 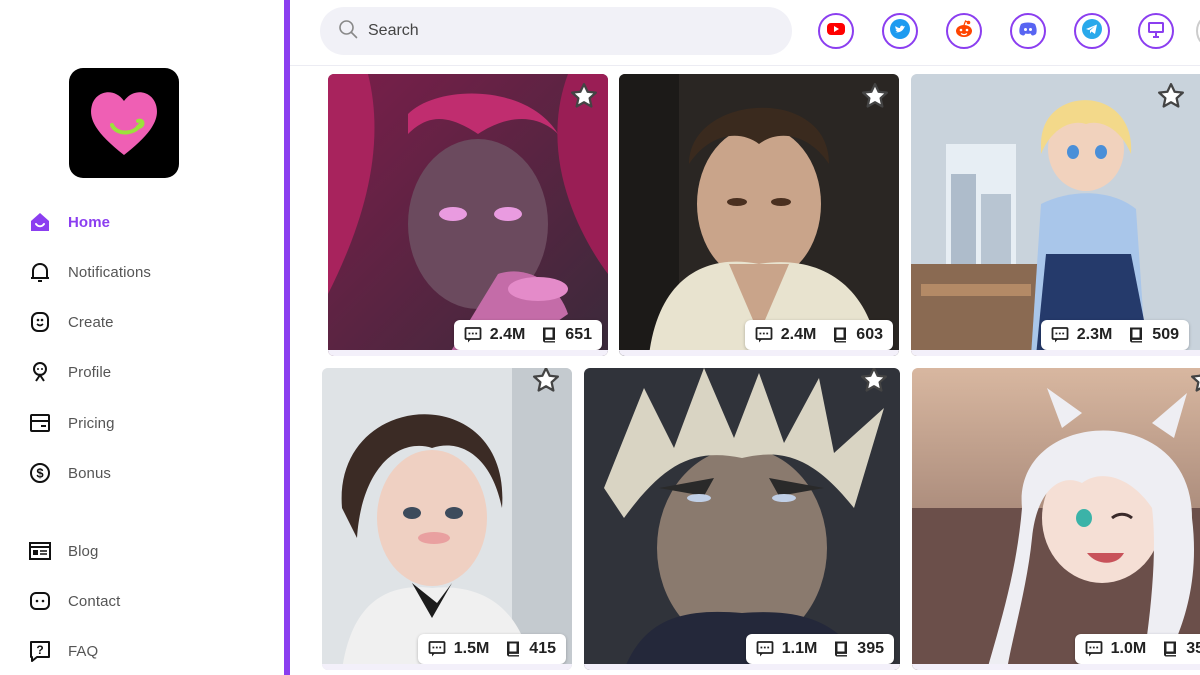 I want to click on message-count: 2.3M, so click(x=1094, y=334).